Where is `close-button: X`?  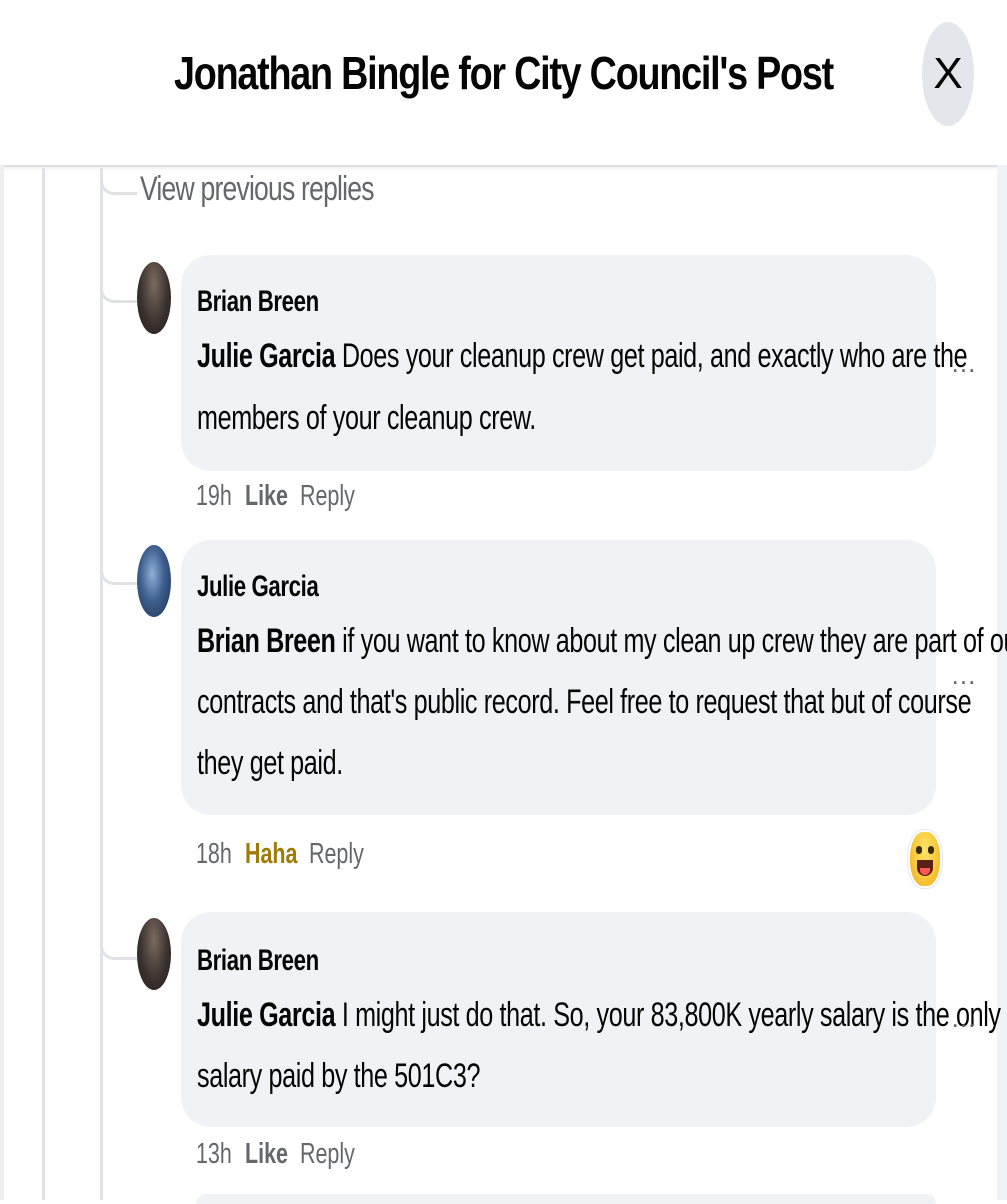 close-button: X is located at coordinates (948, 74).